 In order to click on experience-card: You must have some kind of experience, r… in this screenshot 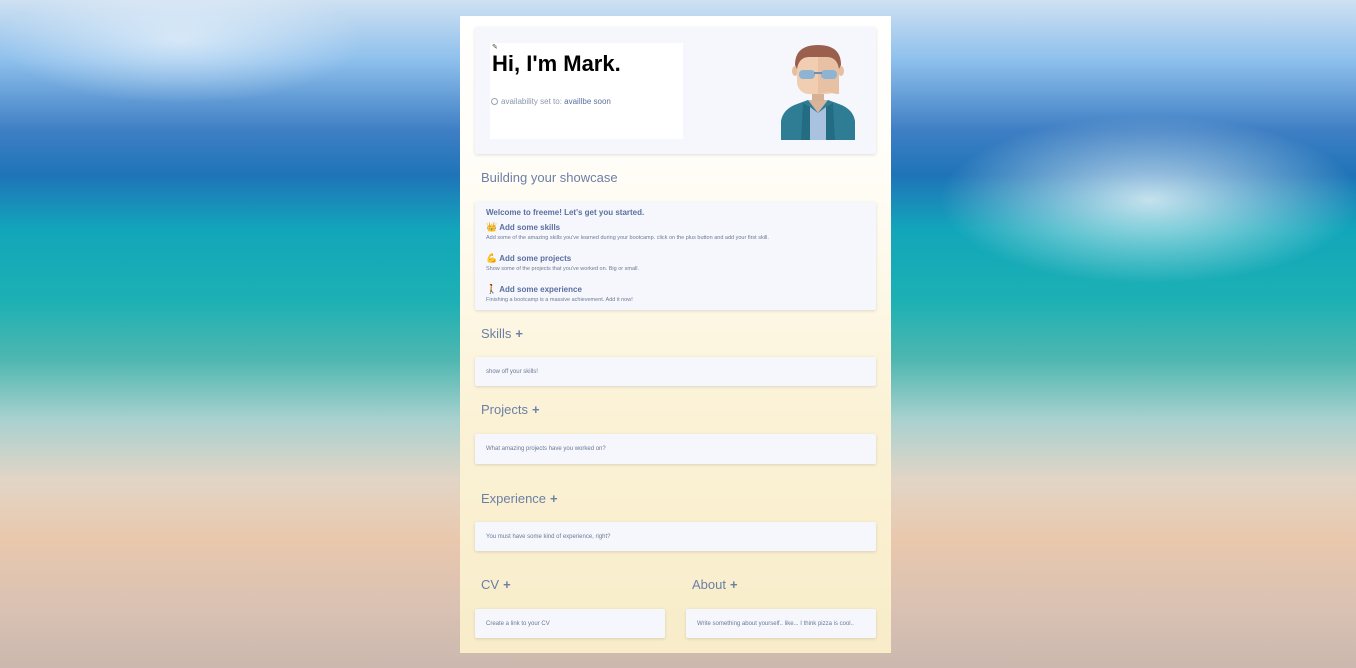, I will do `click(675, 536)`.